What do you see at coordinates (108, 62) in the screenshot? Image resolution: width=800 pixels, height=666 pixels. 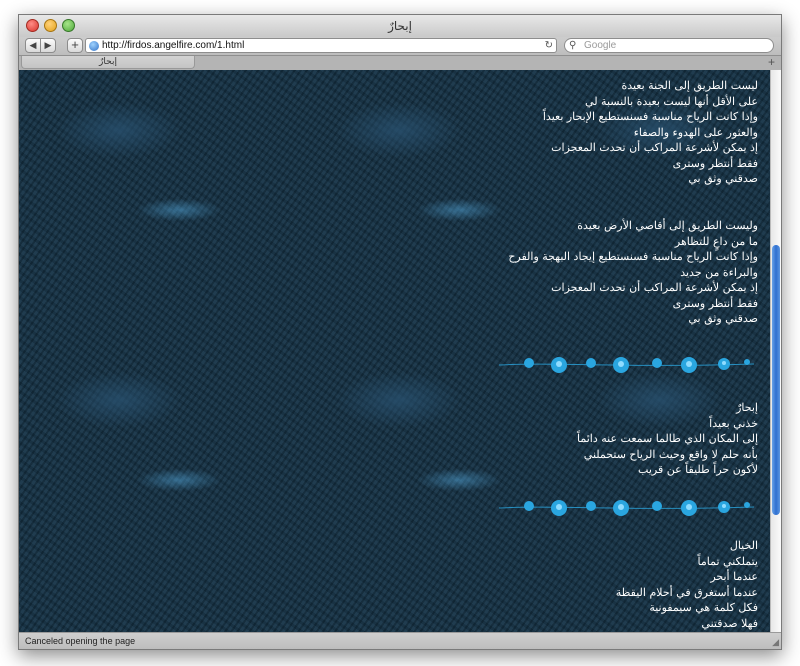 I see `tab-current: إبحارٌ` at bounding box center [108, 62].